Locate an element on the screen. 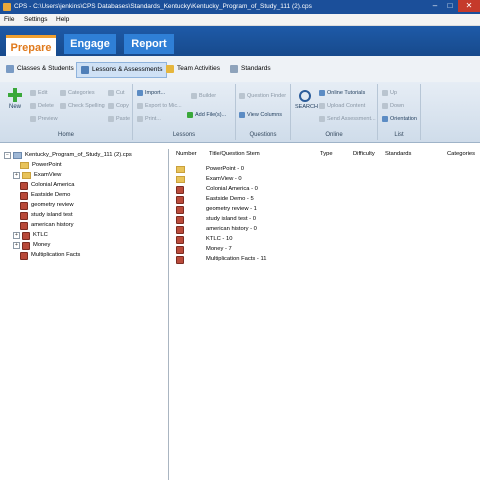 The height and width of the screenshot is (480, 480). question-finder-button: Question Finder is located at coordinates (262, 96).